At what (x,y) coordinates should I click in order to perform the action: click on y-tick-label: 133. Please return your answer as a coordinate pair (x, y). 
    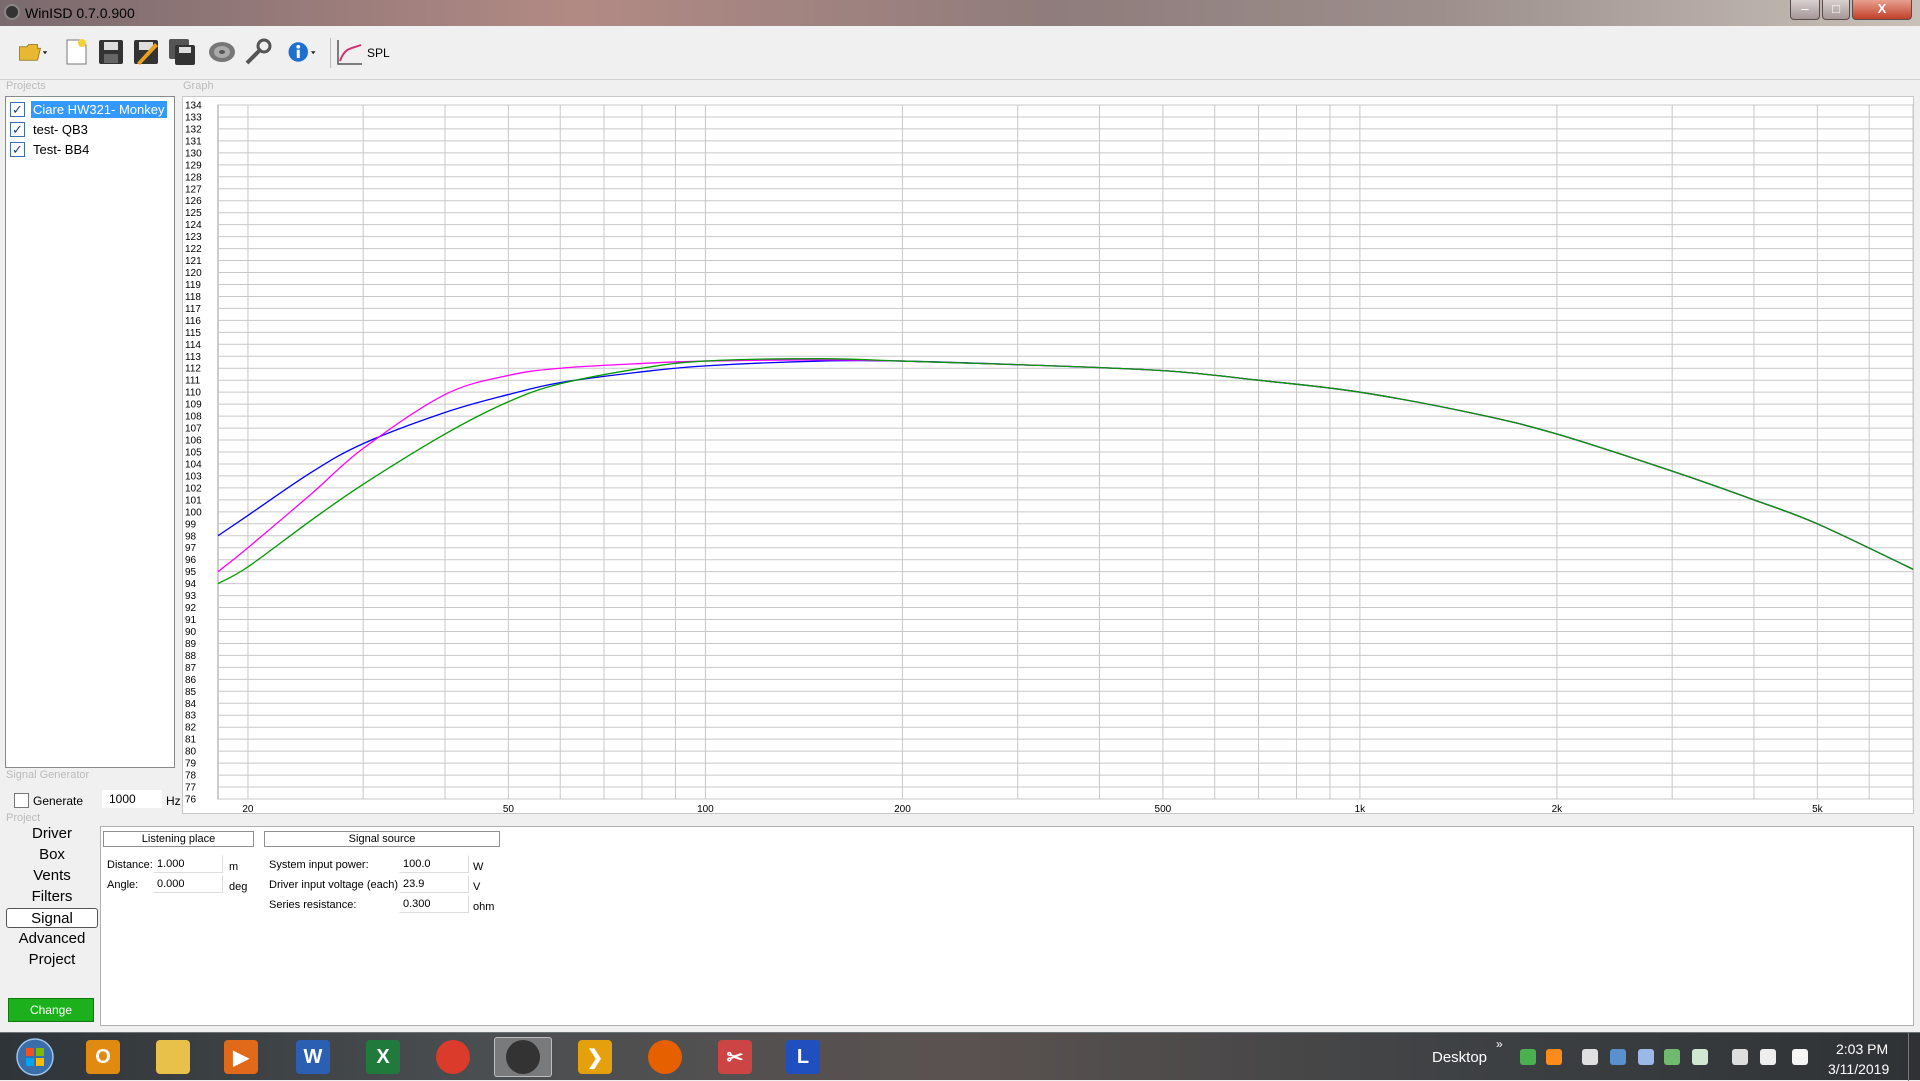
    Looking at the image, I should click on (193, 117).